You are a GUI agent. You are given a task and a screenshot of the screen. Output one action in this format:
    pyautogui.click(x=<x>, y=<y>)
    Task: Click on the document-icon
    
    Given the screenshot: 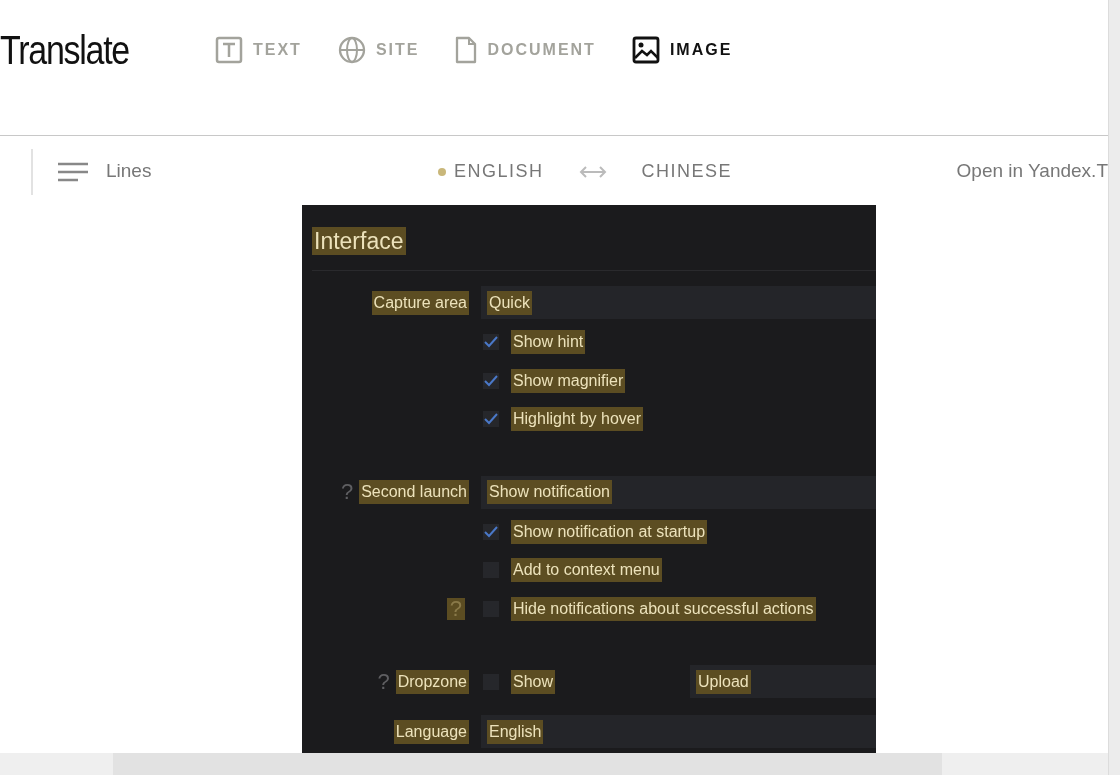 What is the action you would take?
    pyautogui.click(x=466, y=50)
    